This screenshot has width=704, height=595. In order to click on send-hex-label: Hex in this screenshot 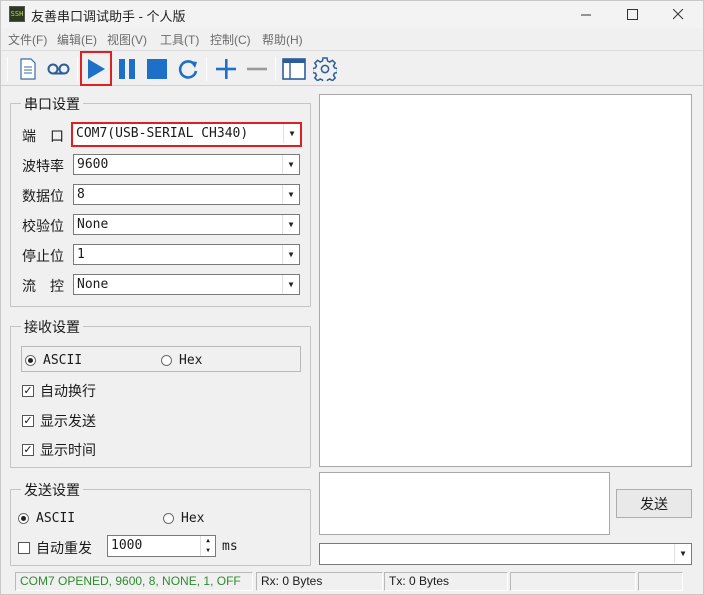, I will do `click(193, 518)`.